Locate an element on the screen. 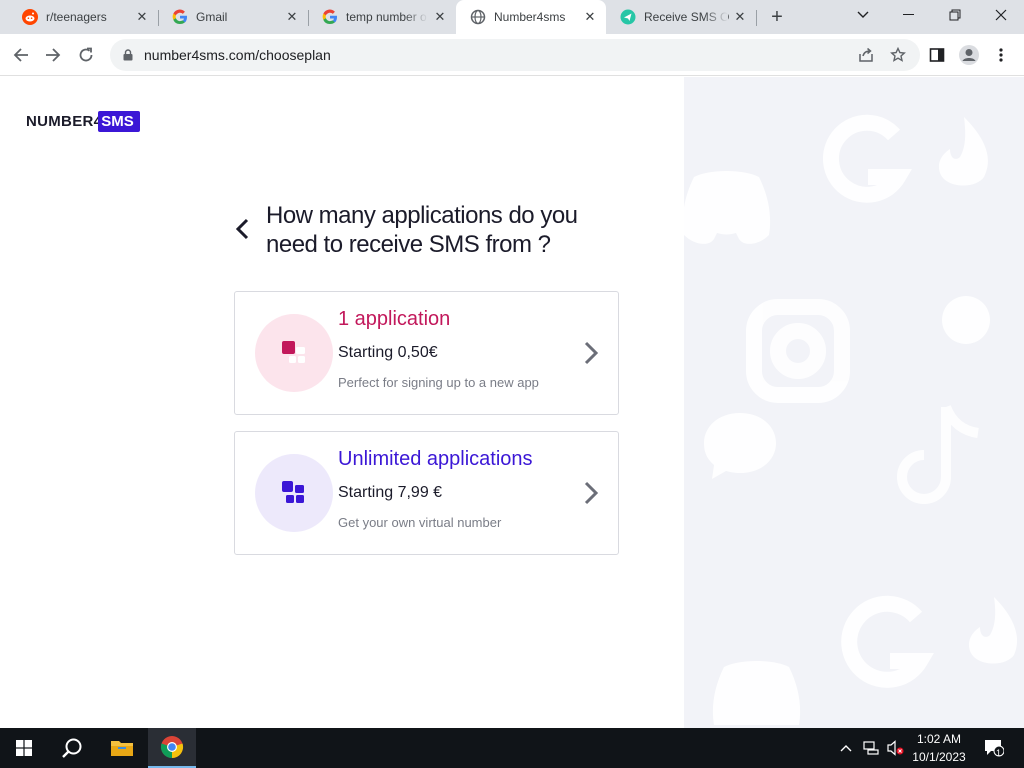  profile-avatar-icon is located at coordinates (969, 55).